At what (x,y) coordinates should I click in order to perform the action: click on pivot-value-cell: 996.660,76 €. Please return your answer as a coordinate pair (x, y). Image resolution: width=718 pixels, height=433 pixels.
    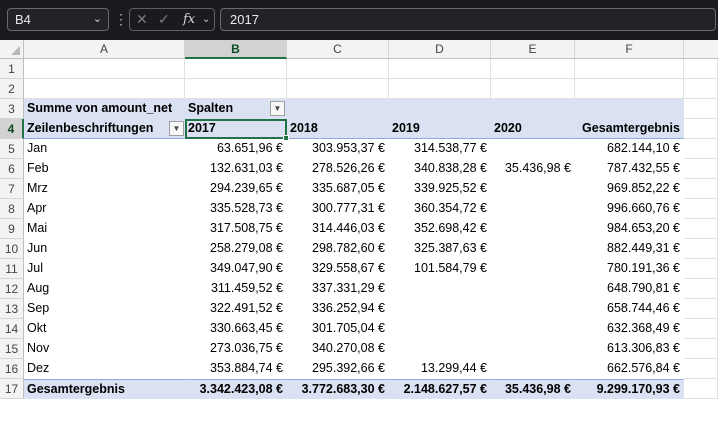
    Looking at the image, I should click on (629, 209).